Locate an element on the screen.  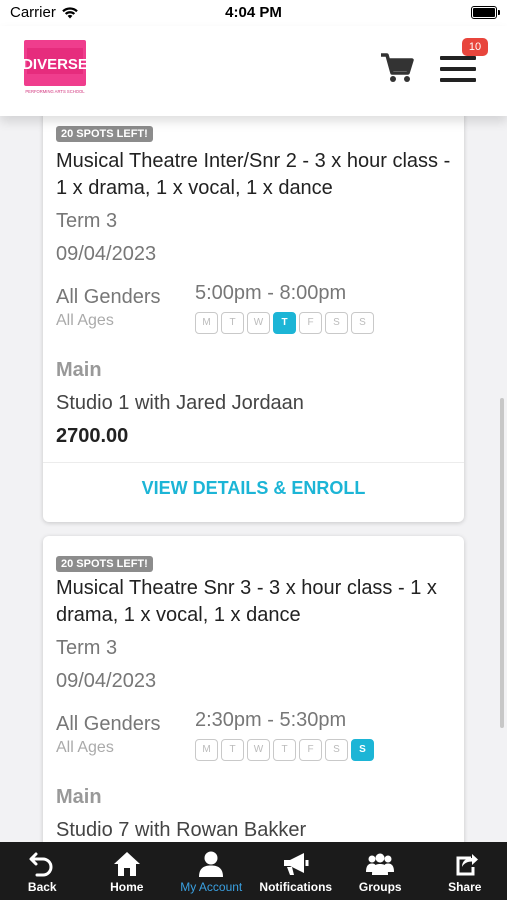
view-details-enroll-button: VIEW DETAILS & ENROLL is located at coordinates (253, 488).